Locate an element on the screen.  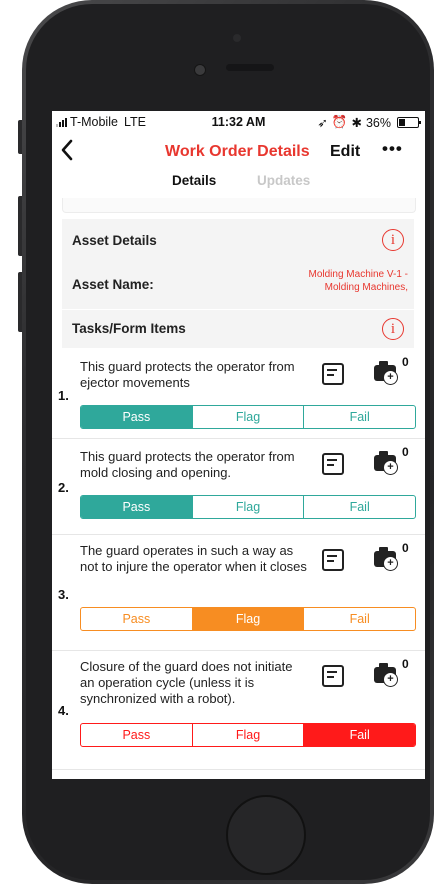
tab-bar: Details Updates is located at coordinates (238, 186).